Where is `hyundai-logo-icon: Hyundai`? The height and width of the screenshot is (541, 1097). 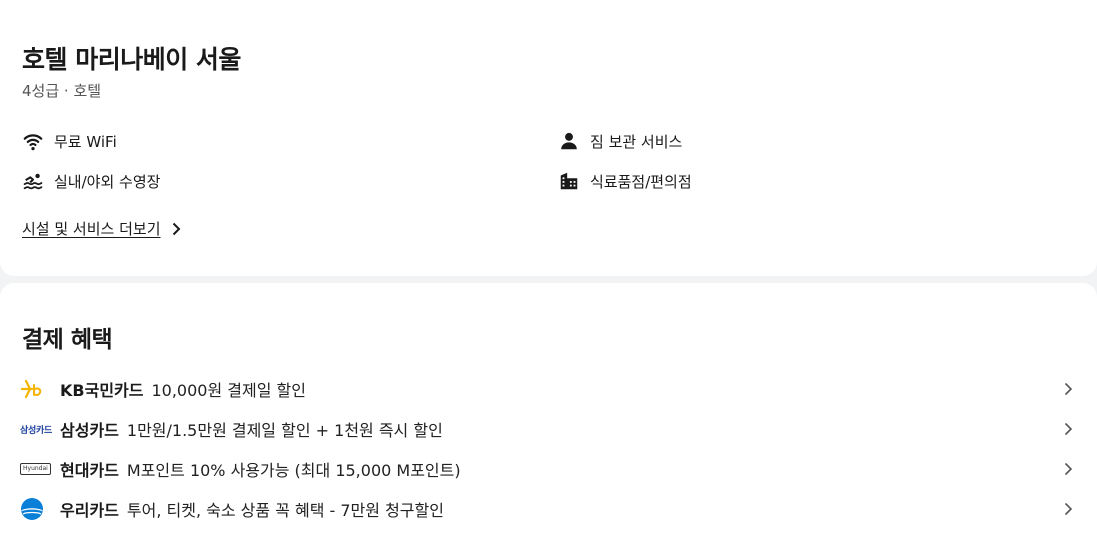
hyundai-logo-icon: Hyundai is located at coordinates (37, 469).